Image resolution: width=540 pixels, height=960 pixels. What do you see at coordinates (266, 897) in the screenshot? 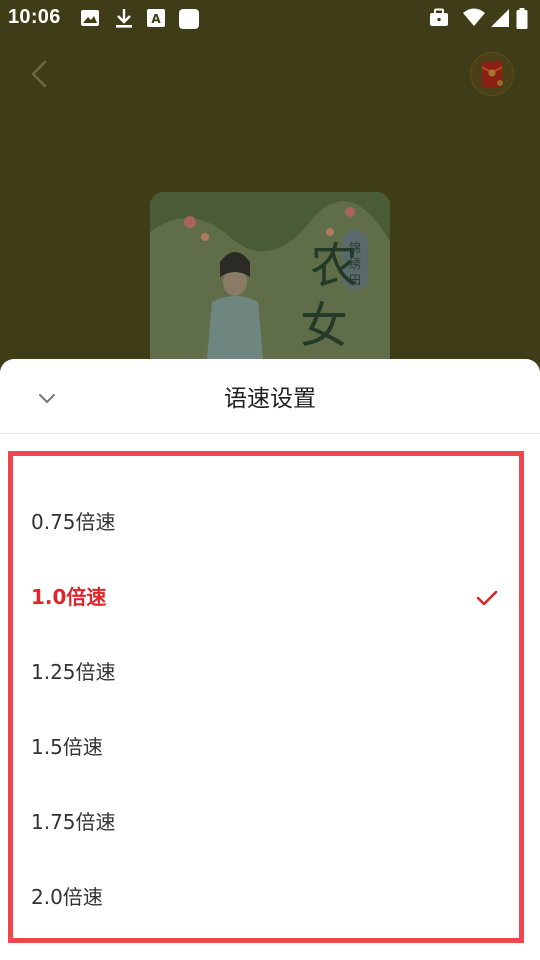
I see `speed-option-2-0: 2.0倍速` at bounding box center [266, 897].